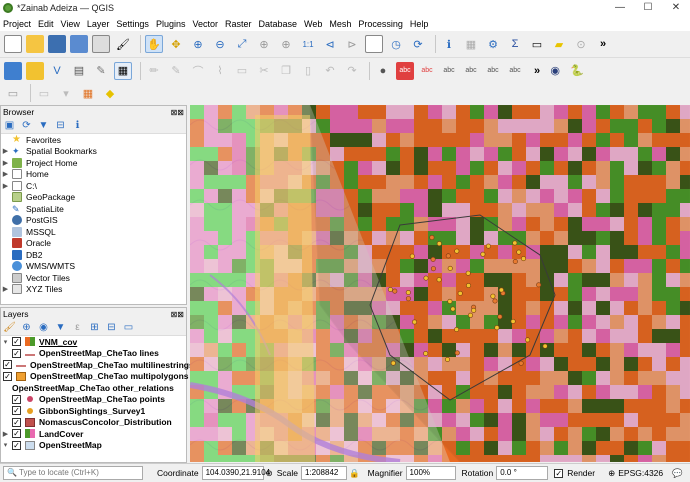  Describe the element at coordinates (238, 24) in the screenshot. I see `menu-raster: Raster` at that location.